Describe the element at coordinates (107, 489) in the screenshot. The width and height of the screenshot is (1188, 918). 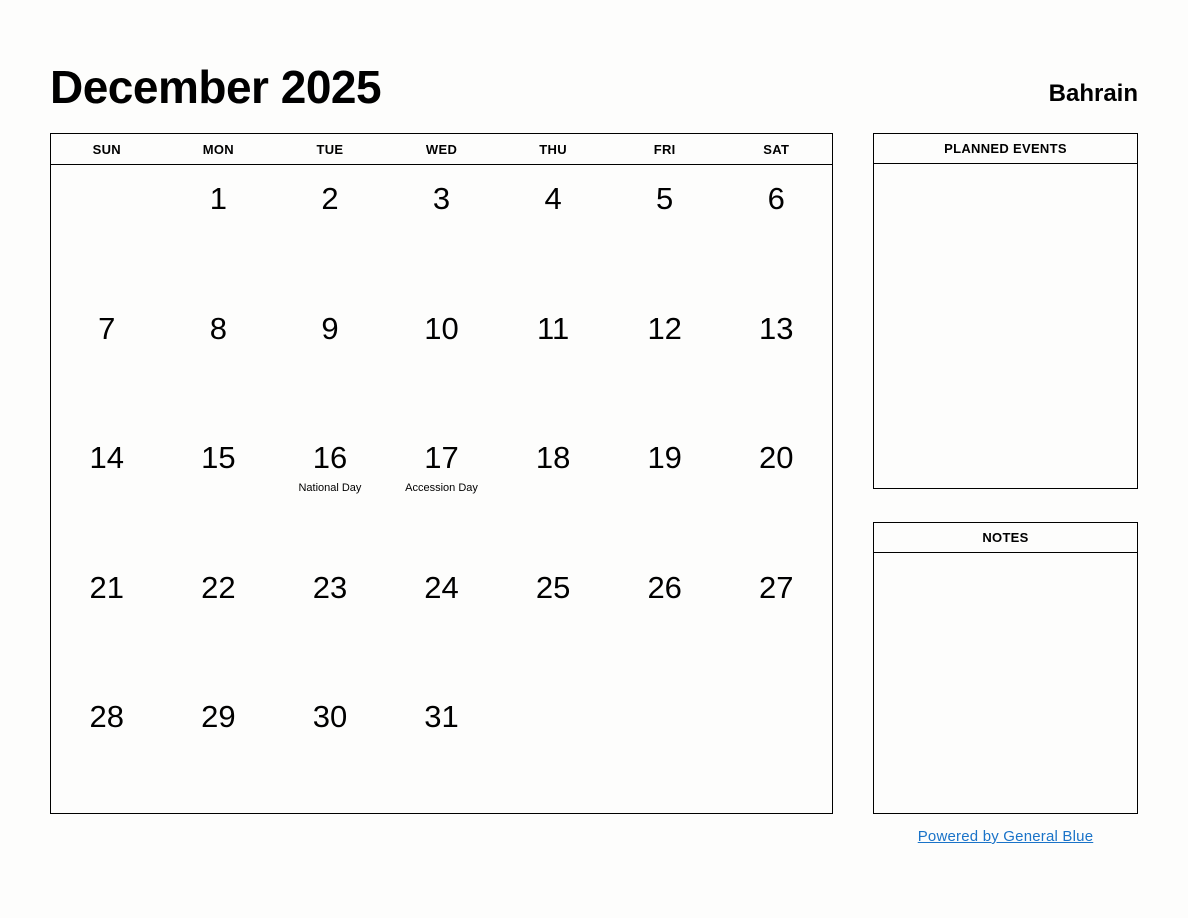
I see `day-cell-14: 14` at that location.